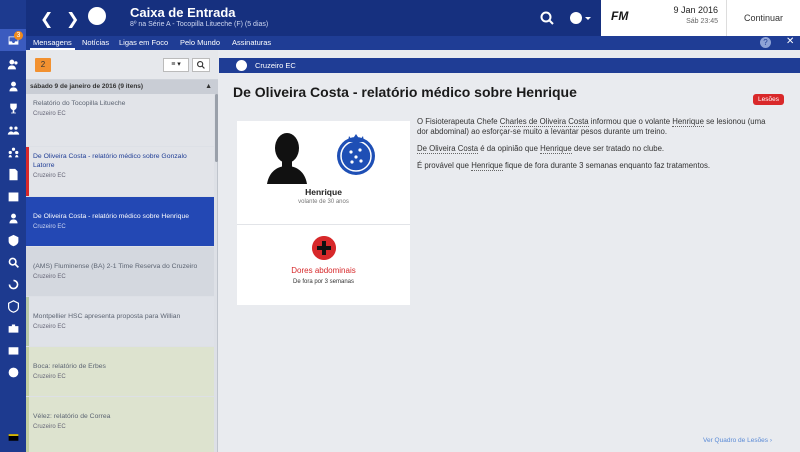 Image resolution: width=800 pixels, height=452 pixels. Describe the element at coordinates (46, 19) in the screenshot. I see `back-button: ❮` at that location.